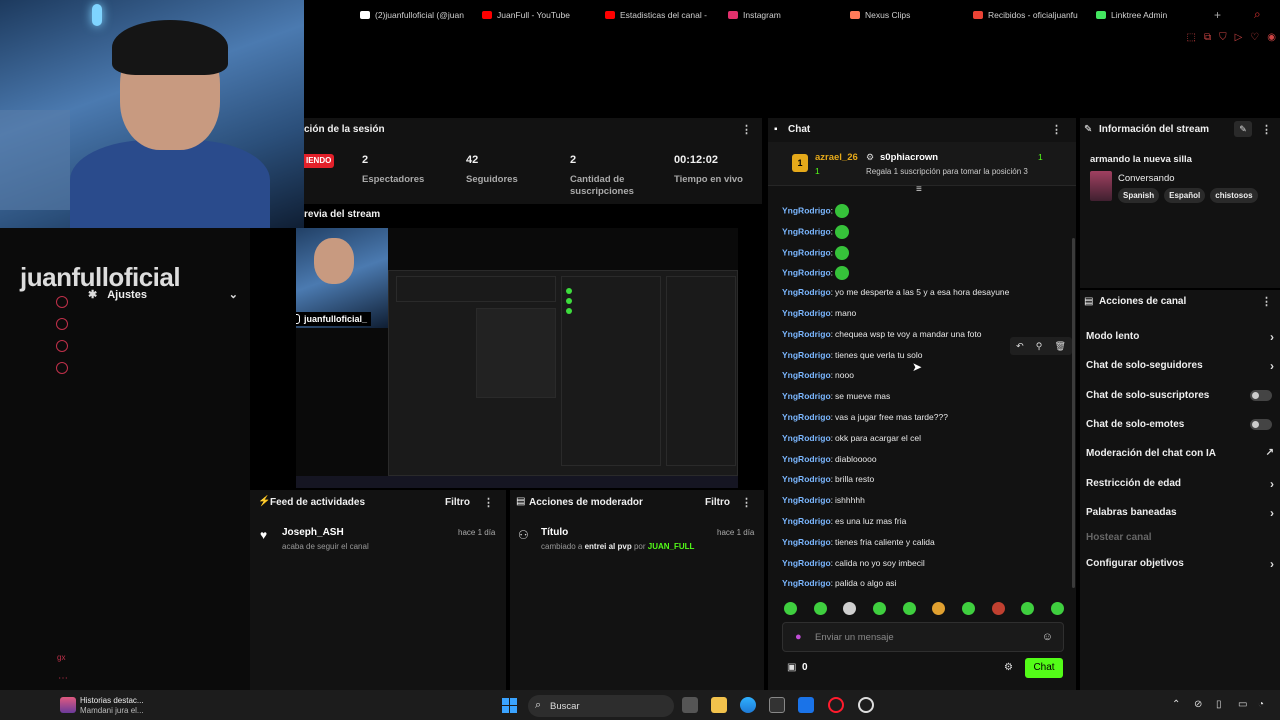 The height and width of the screenshot is (720, 1280). I want to click on search-icon: ⌕, so click(1257, 14).